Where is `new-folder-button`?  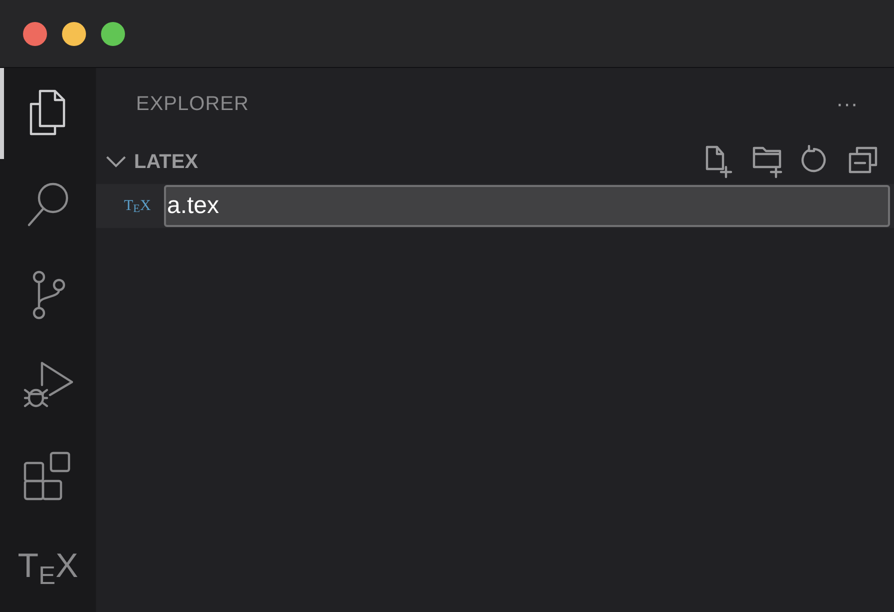
new-folder-button is located at coordinates (768, 162).